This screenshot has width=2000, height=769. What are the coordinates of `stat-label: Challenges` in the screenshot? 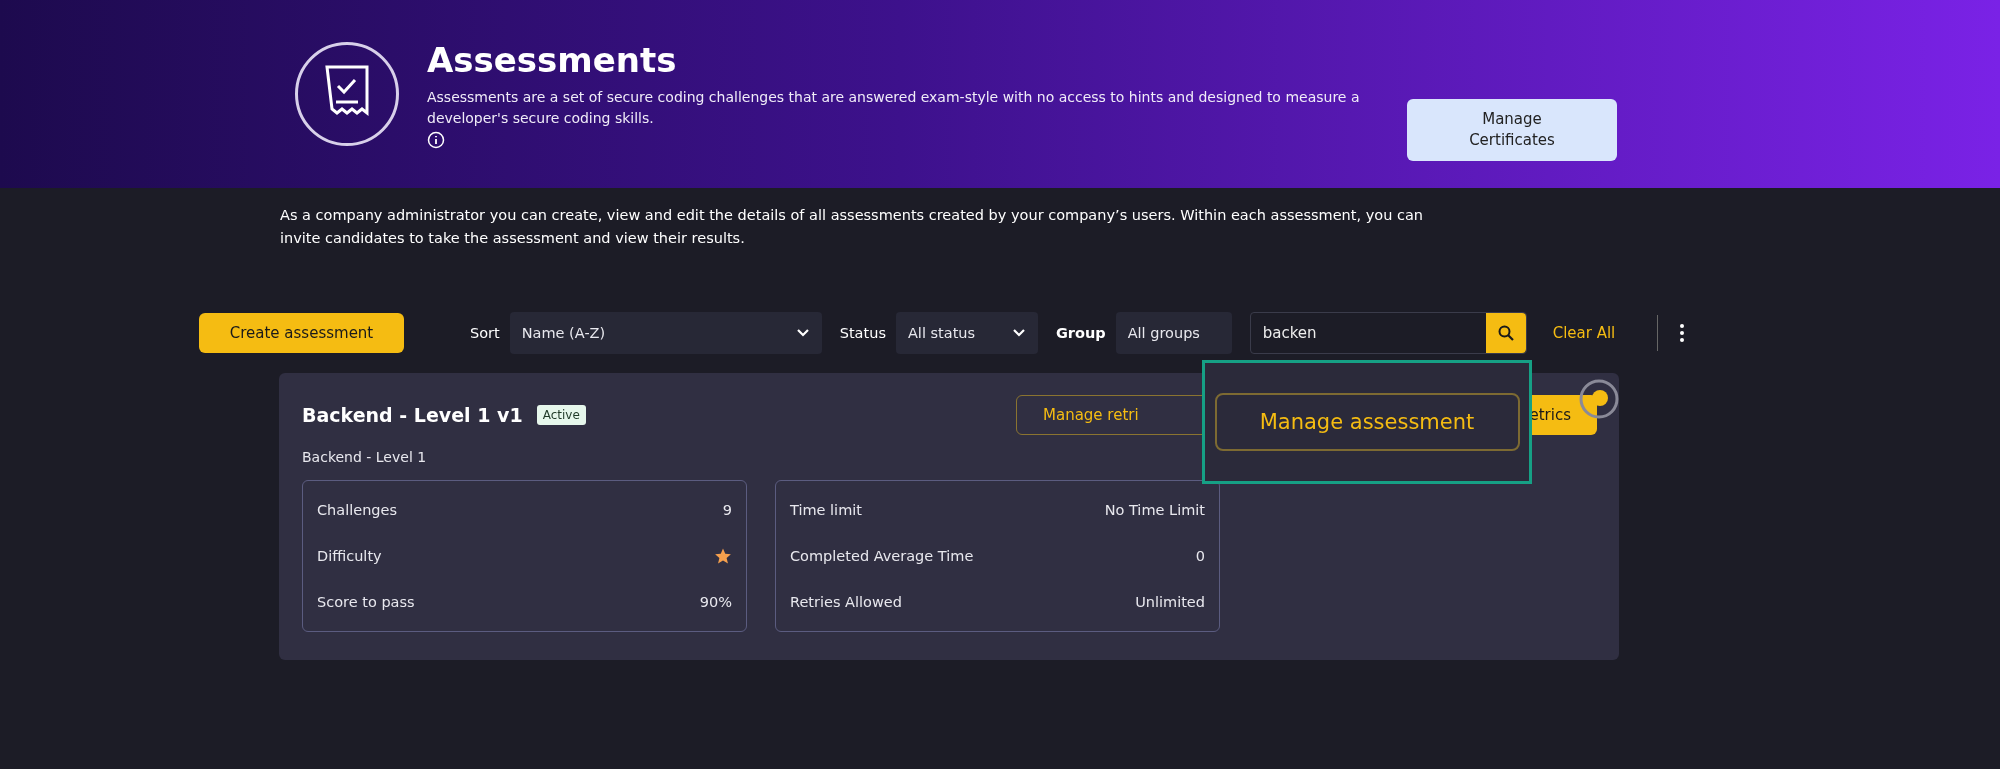 It's located at (357, 509).